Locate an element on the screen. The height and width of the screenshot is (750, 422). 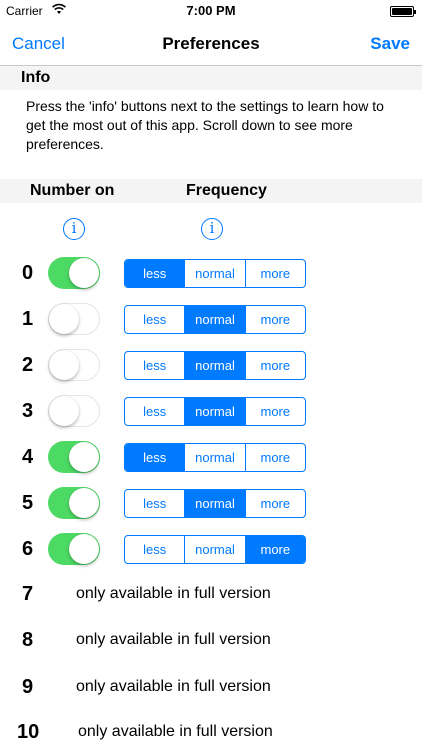
locked-setting-row: 8 only available in full version is located at coordinates (211, 641).